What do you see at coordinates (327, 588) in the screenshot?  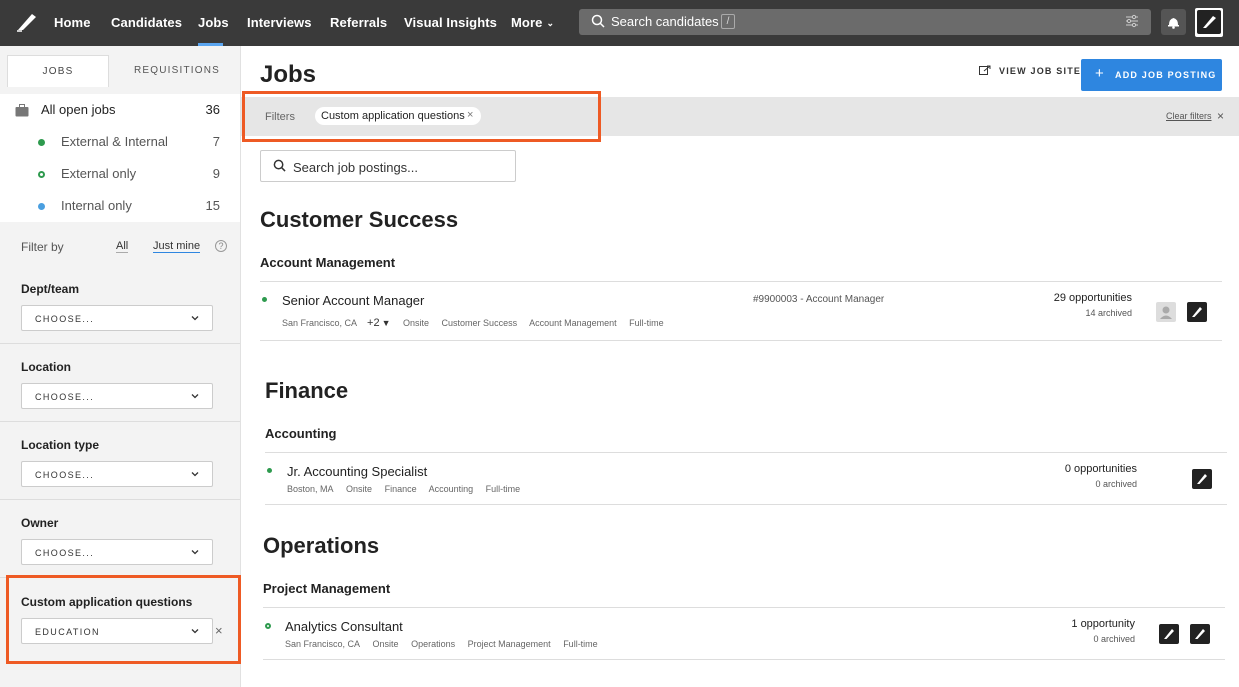 I see `team-title: Project Management` at bounding box center [327, 588].